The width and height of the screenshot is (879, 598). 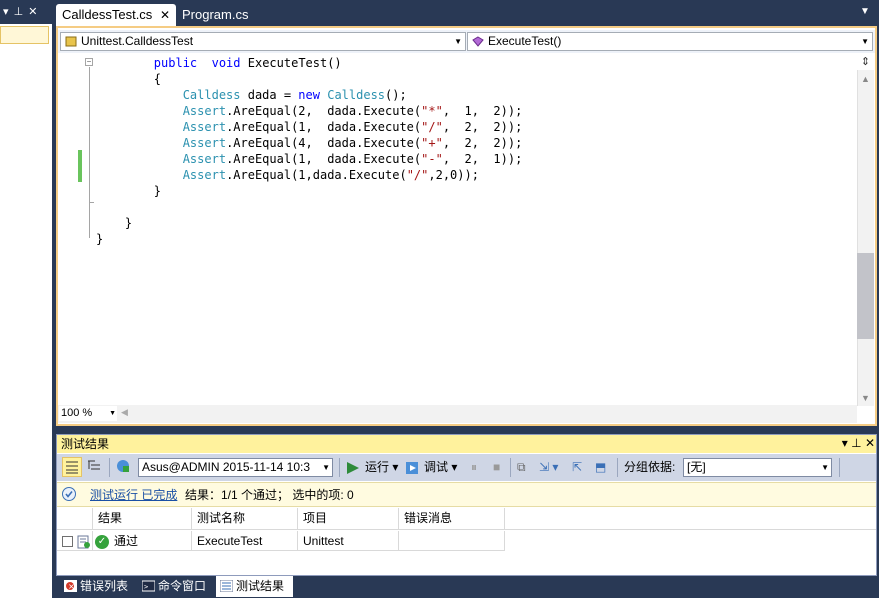 What do you see at coordinates (356, 95) in the screenshot?
I see `code-type: Calldess` at bounding box center [356, 95].